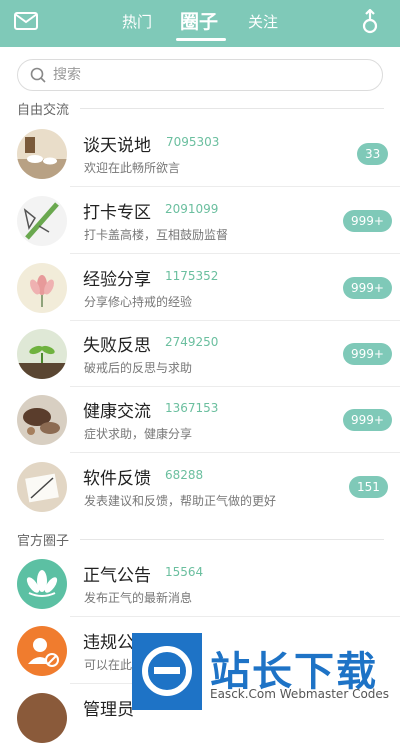  Describe the element at coordinates (200, 354) in the screenshot. I see `group-row-reflection: 失败反思 2749250 破戒后的反思与求助 999+` at that location.